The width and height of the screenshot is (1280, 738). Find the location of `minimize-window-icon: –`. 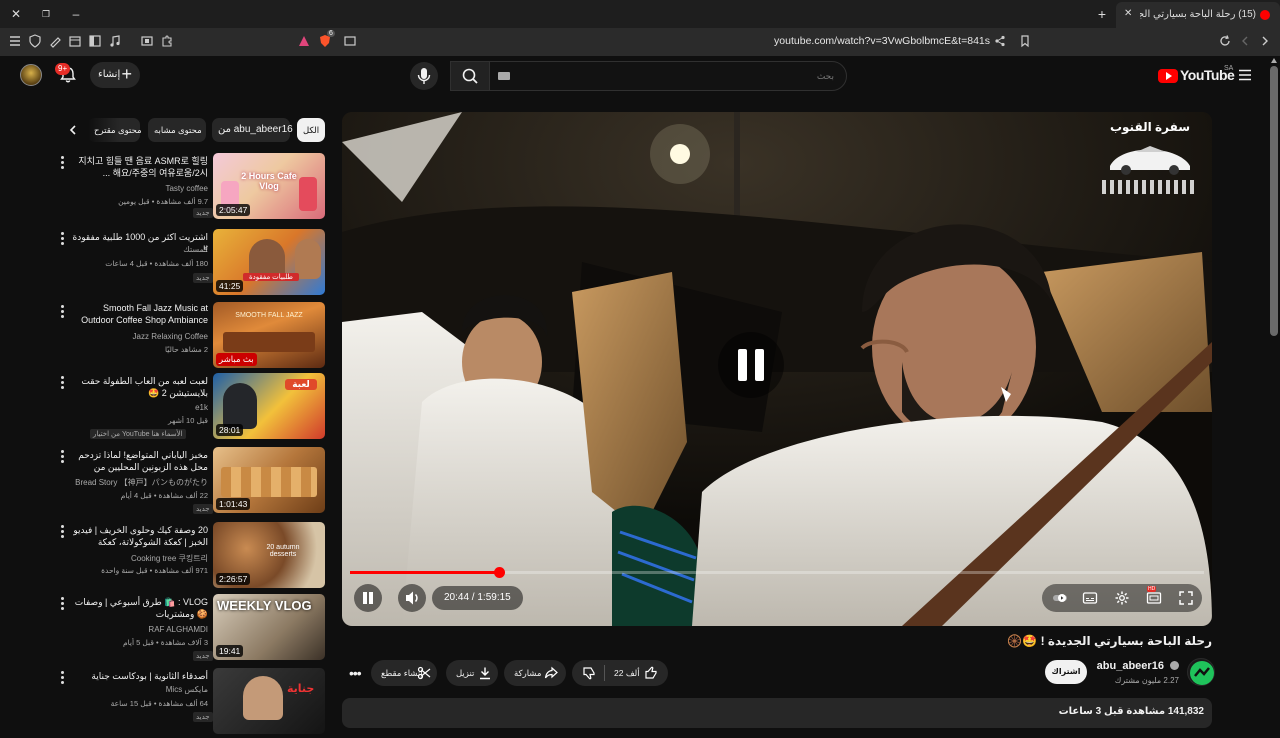

minimize-window-icon: – is located at coordinates (76, 14).